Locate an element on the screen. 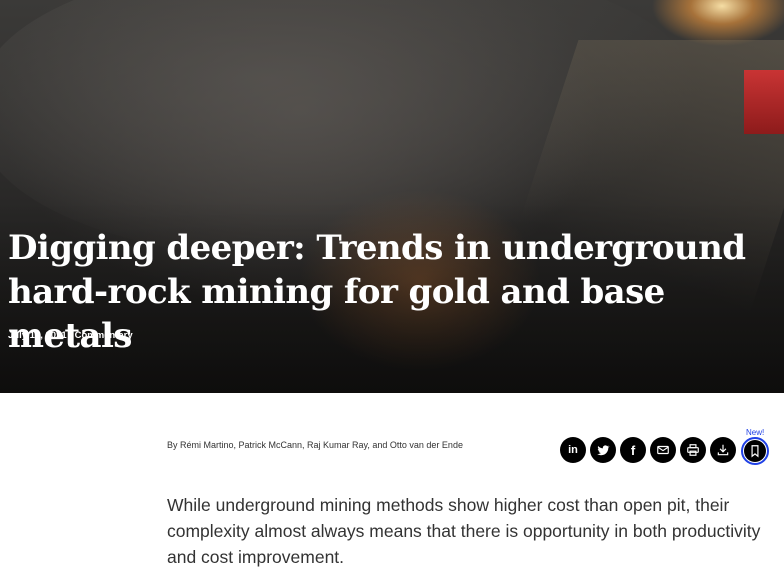 The width and height of the screenshot is (784, 584). linkedin-icon: in is located at coordinates (573, 449).